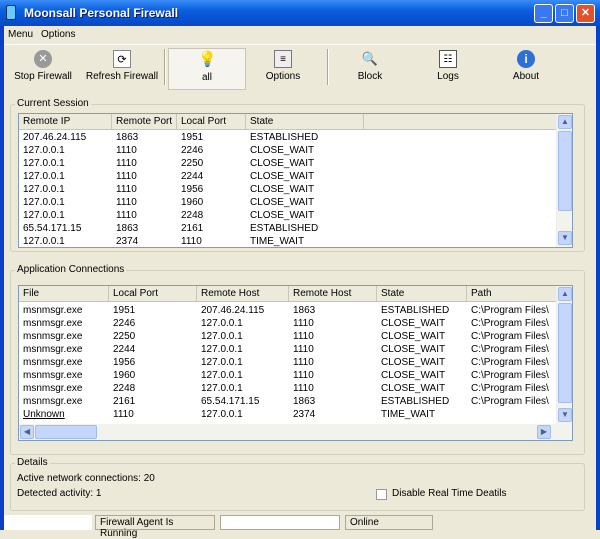 Image resolution: width=600 pixels, height=539 pixels. Describe the element at coordinates (122, 69) in the screenshot. I see `refresh-firewall-button: ⟳ Refresh Firewall` at that location.